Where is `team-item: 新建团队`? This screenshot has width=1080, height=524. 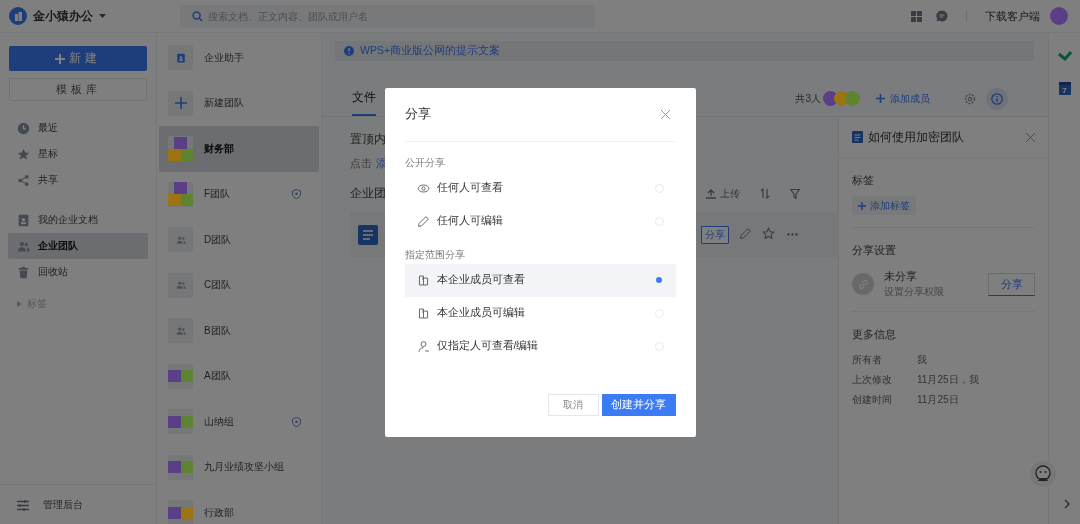 team-item: 新建团队 is located at coordinates (239, 103).